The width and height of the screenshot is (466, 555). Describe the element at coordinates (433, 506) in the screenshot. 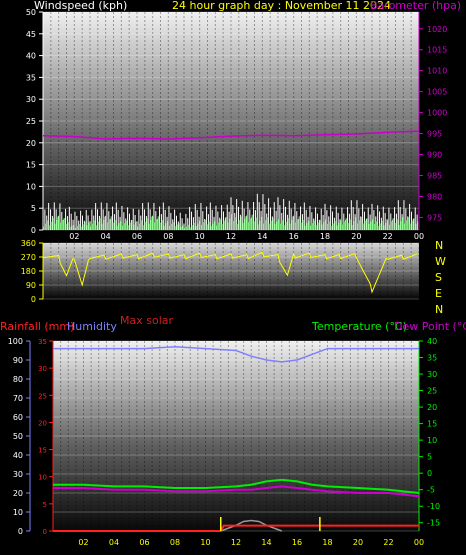

I see `temperature-tick-label: -10` at that location.